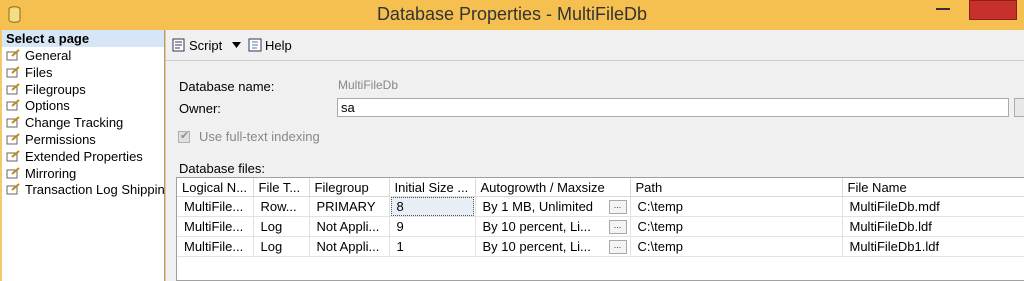 Image resolution: width=1024 pixels, height=281 pixels. I want to click on help-label: Help, so click(278, 45).